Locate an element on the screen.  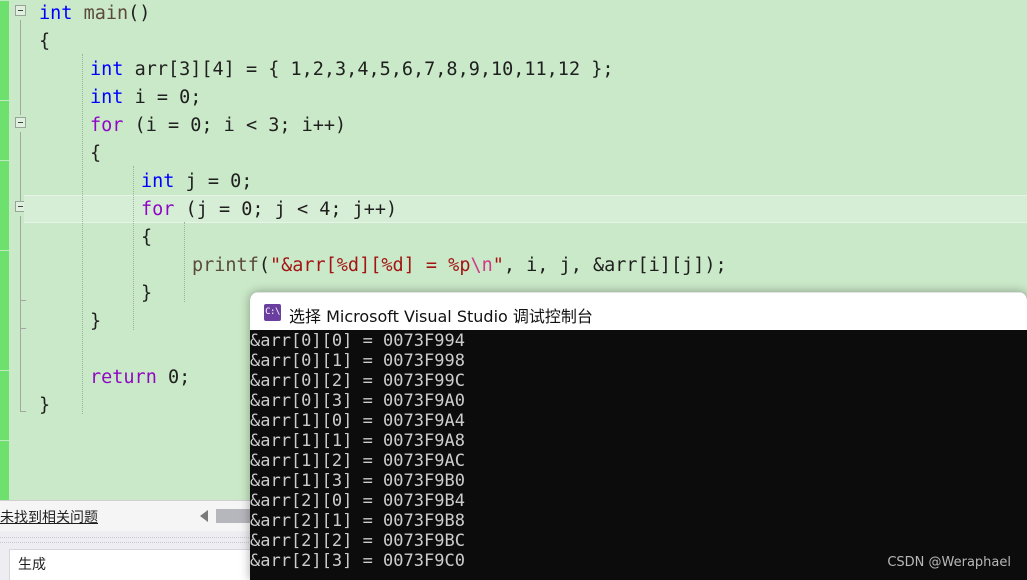
code-line: int i = 0; is located at coordinates (145, 98).